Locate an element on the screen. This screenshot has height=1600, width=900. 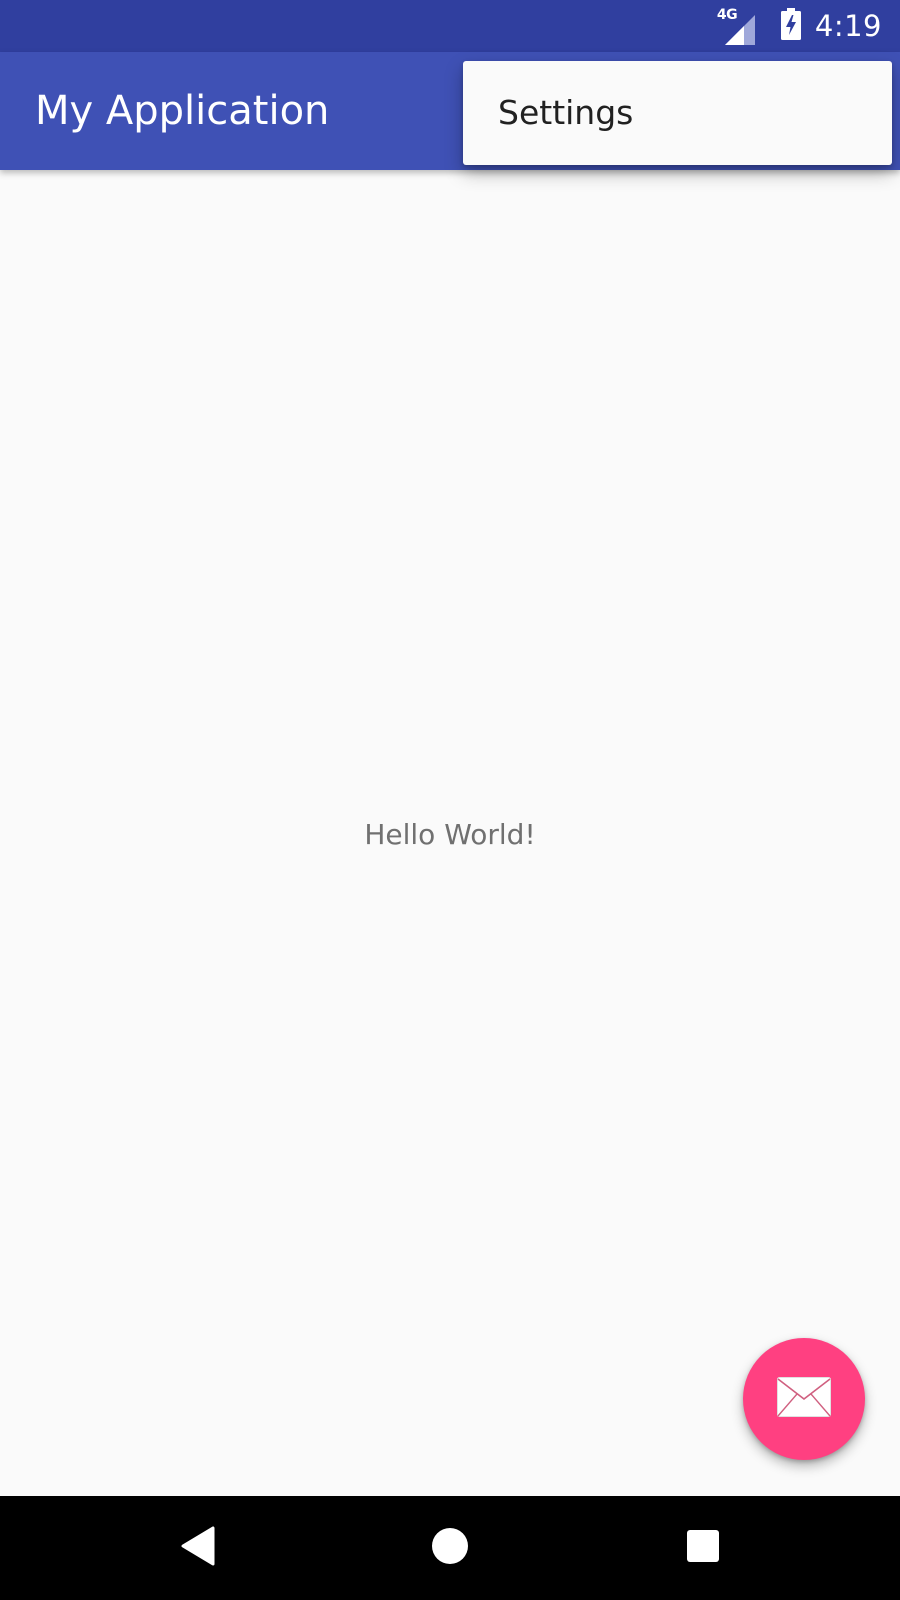
mail-icon is located at coordinates (804, 1399).